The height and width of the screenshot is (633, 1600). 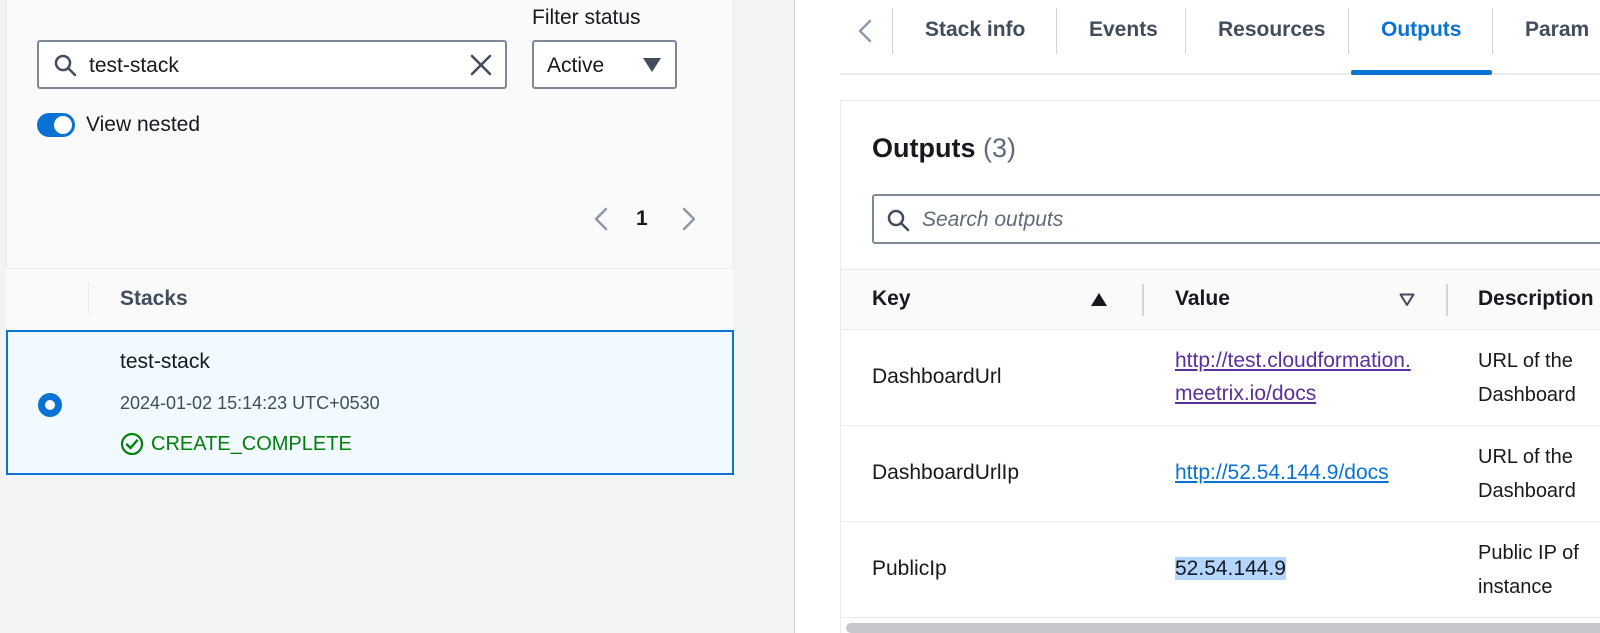 I want to click on pagination: 1, so click(x=645, y=219).